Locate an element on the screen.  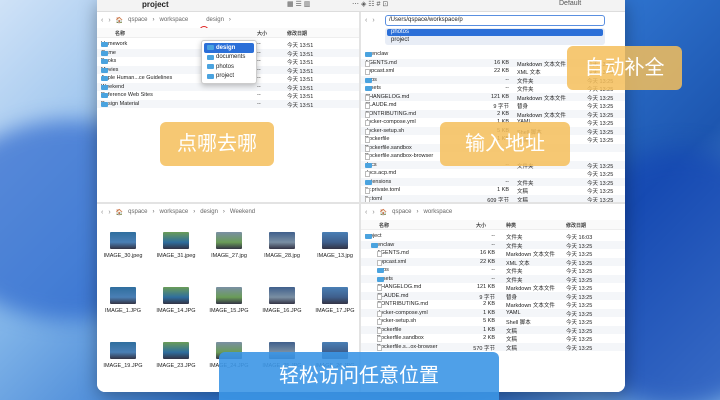
dropdown-item: photos is located at coordinates (229, 67).